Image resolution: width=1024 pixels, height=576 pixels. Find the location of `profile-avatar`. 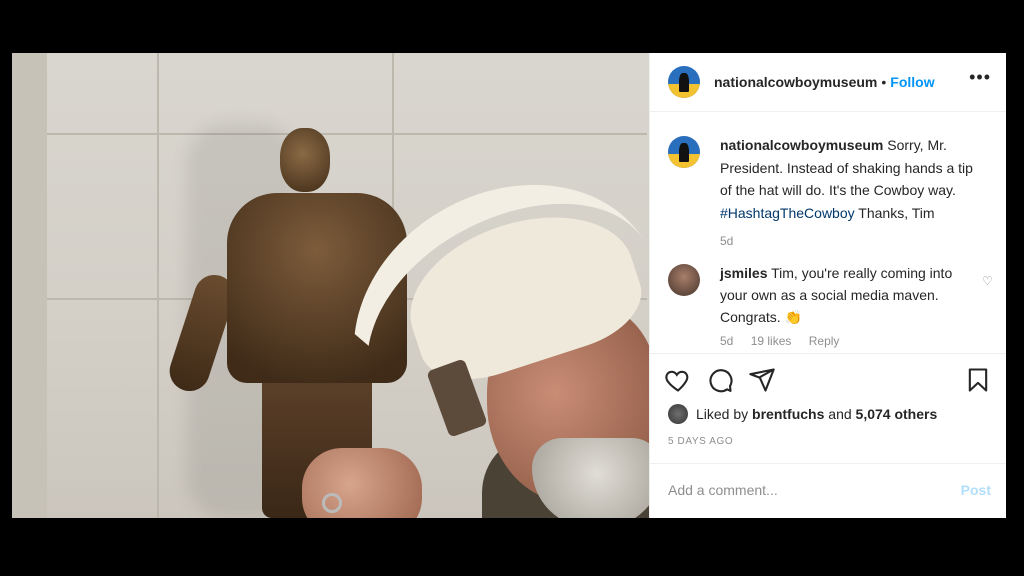

profile-avatar is located at coordinates (684, 82).